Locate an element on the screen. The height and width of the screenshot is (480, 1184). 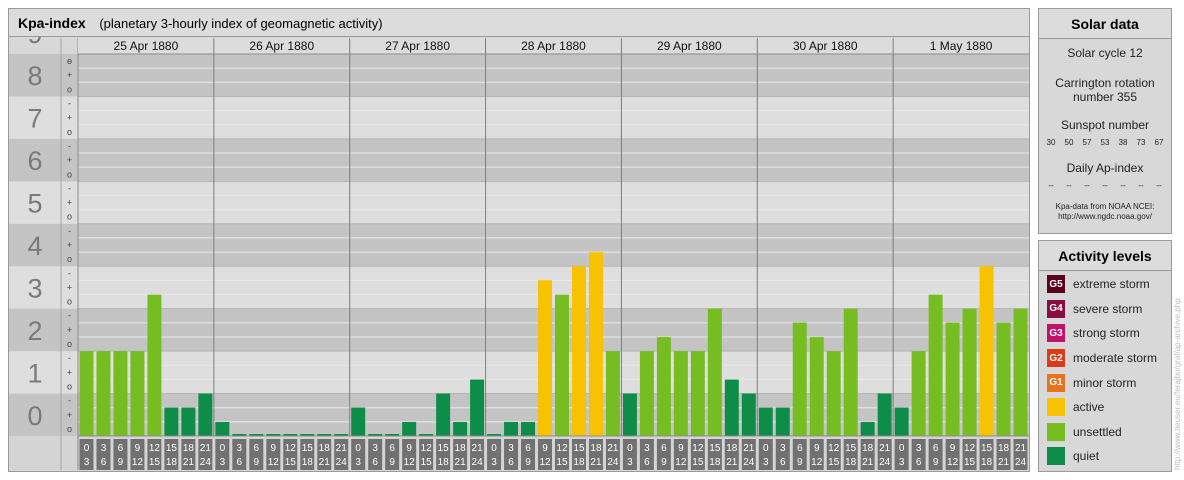
y-subtick-label: - is located at coordinates (69, 104).